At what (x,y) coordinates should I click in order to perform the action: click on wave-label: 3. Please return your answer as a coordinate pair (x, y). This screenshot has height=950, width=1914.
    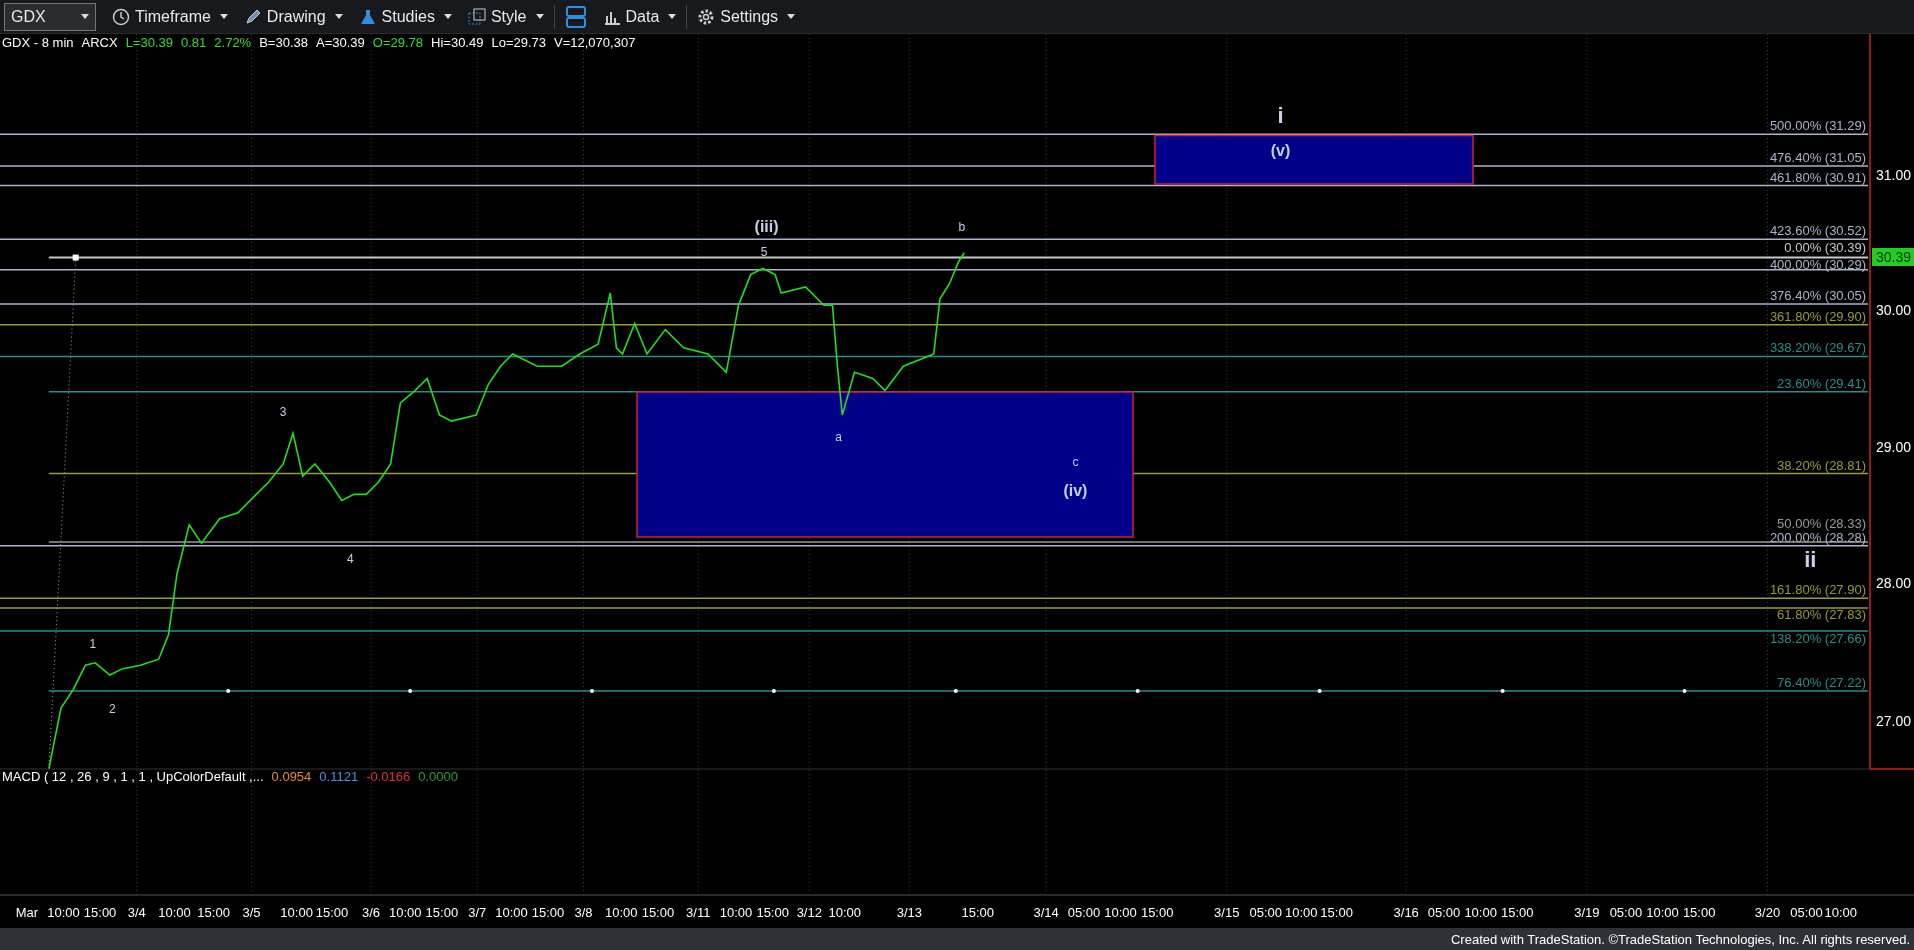
    Looking at the image, I should click on (283, 412).